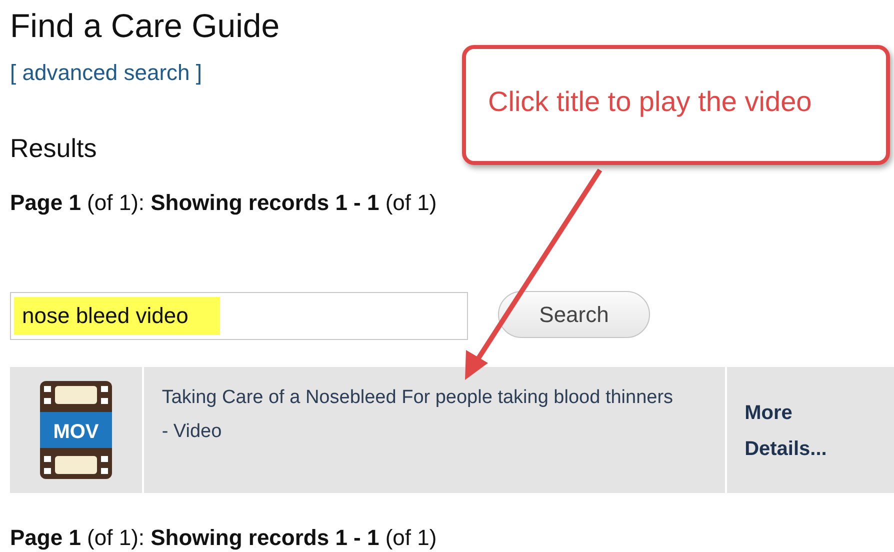 This screenshot has width=894, height=552. Describe the element at coordinates (574, 314) in the screenshot. I see `search-button: Search` at that location.